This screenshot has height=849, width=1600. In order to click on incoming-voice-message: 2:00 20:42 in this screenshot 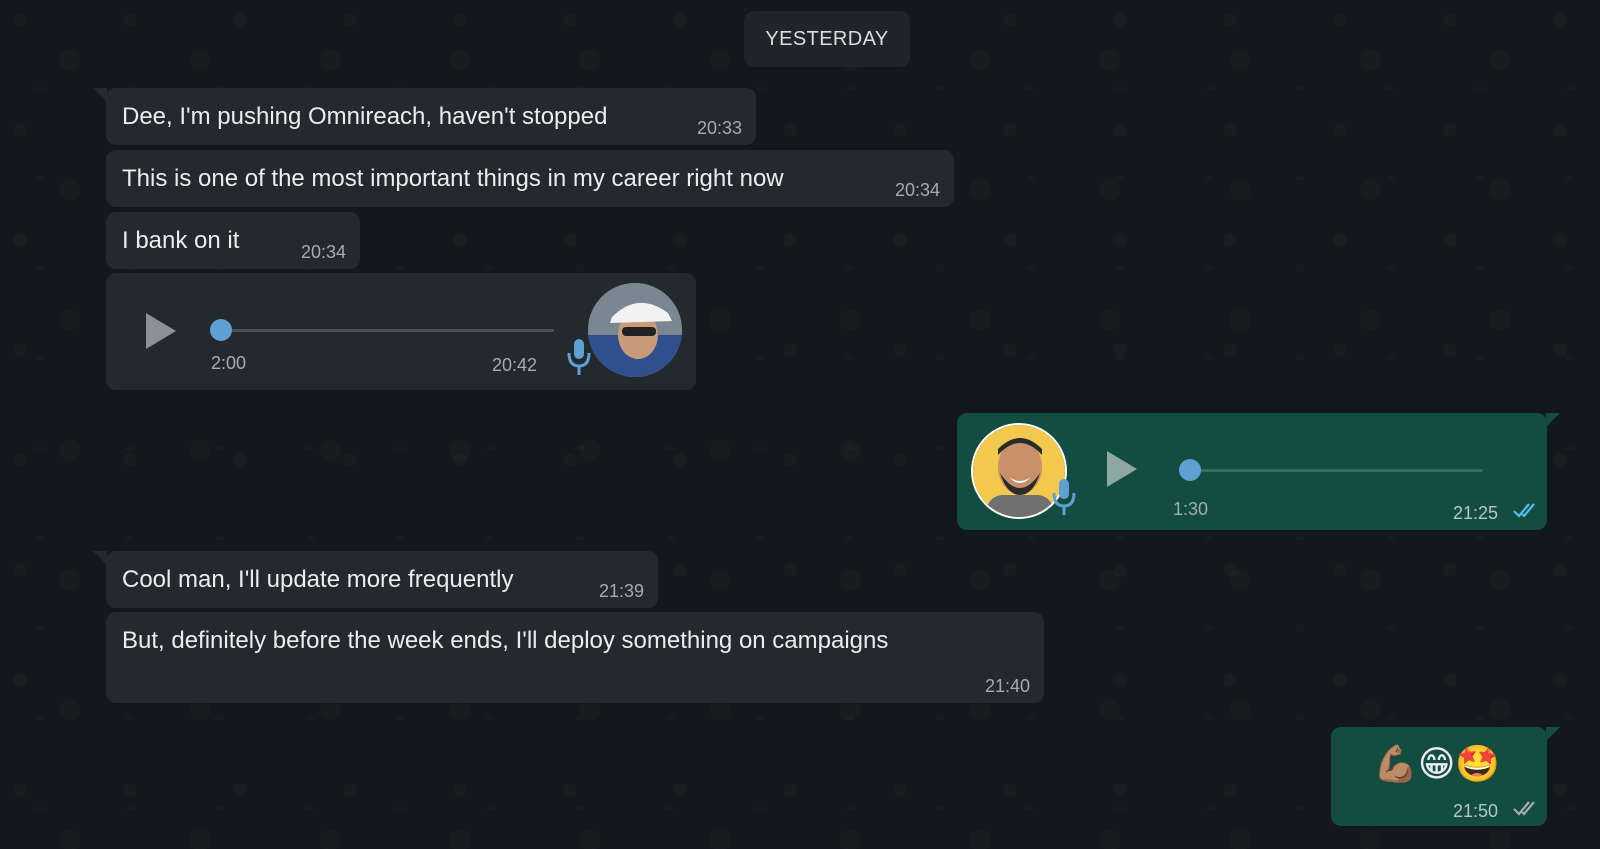, I will do `click(401, 331)`.